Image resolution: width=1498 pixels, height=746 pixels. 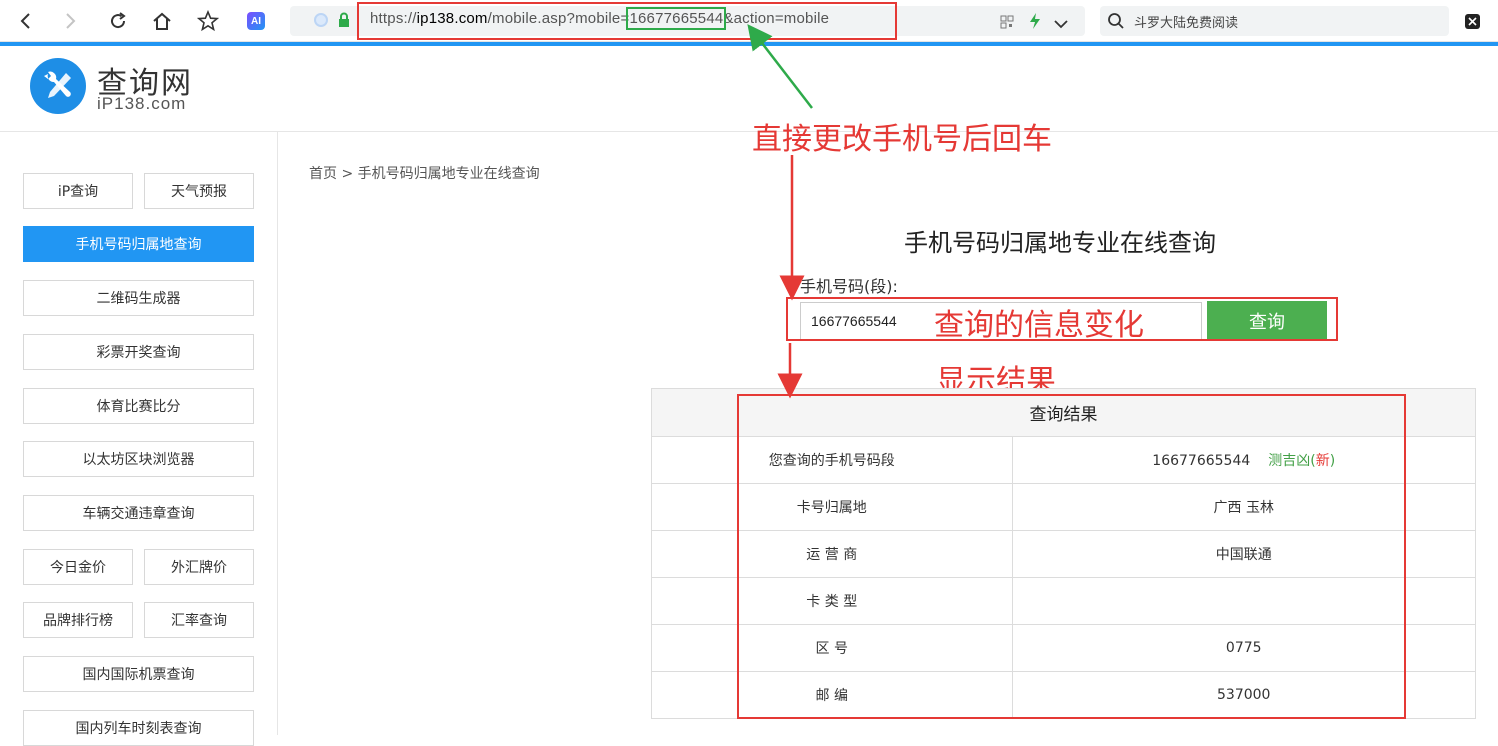 I want to click on sidebar-item-qrcode: 二维码生成器, so click(x=138, y=298).